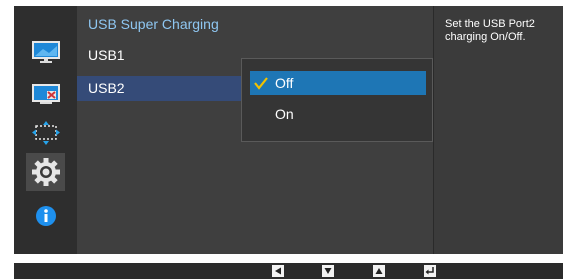 This screenshot has height=279, width=577. I want to click on down-button, so click(328, 271).